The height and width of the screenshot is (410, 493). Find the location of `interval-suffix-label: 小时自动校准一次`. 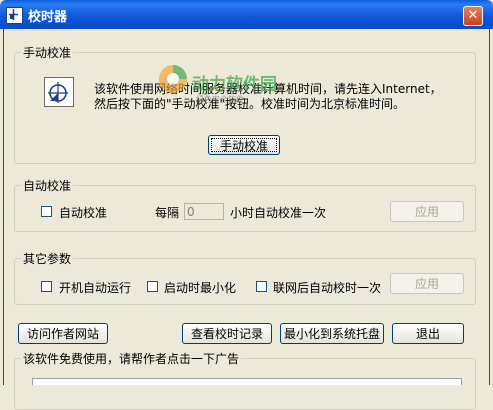

interval-suffix-label: 小时自动校准一次 is located at coordinates (278, 213).